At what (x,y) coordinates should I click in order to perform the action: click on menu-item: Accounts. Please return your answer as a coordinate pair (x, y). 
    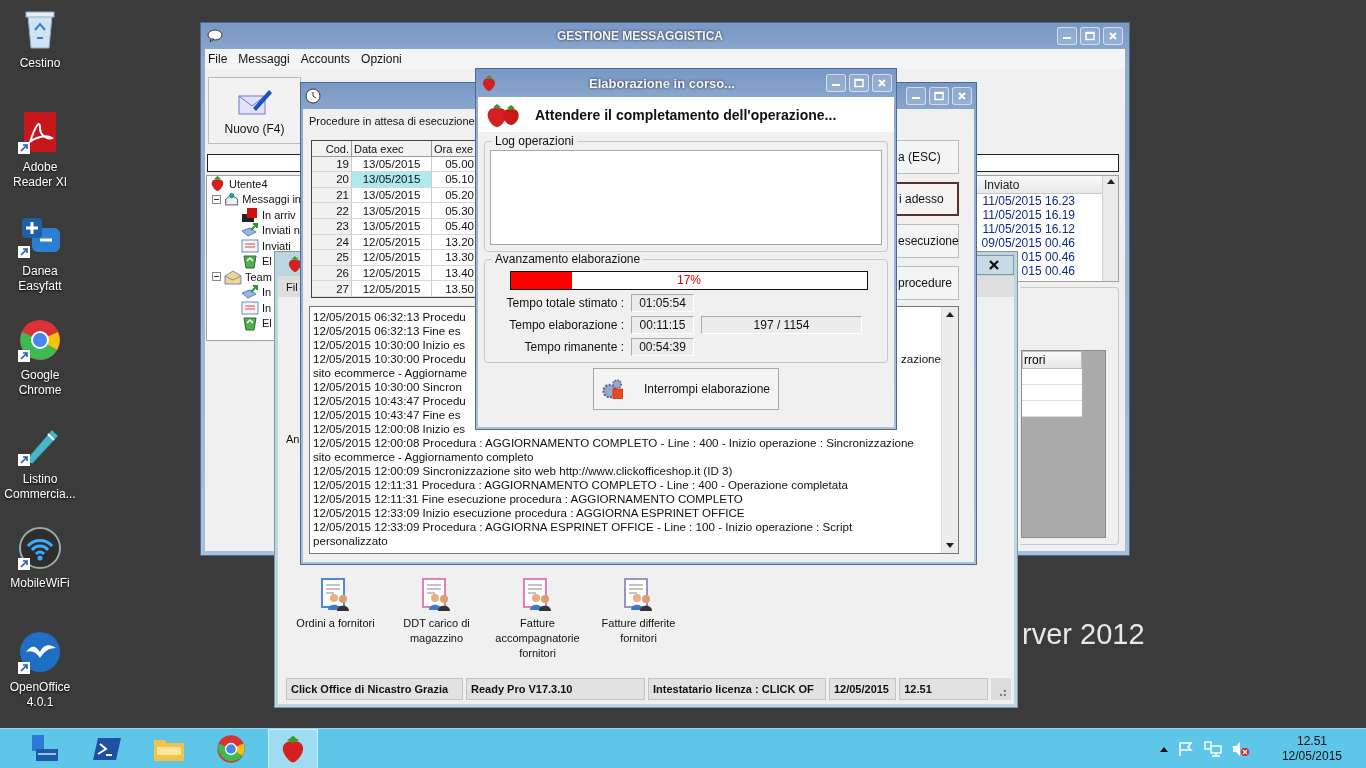
    Looking at the image, I should click on (325, 59).